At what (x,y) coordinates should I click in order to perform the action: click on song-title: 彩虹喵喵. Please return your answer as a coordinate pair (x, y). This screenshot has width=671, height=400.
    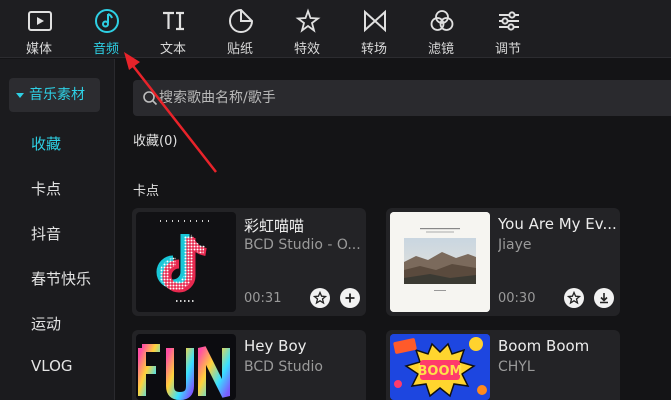
    Looking at the image, I should click on (274, 226).